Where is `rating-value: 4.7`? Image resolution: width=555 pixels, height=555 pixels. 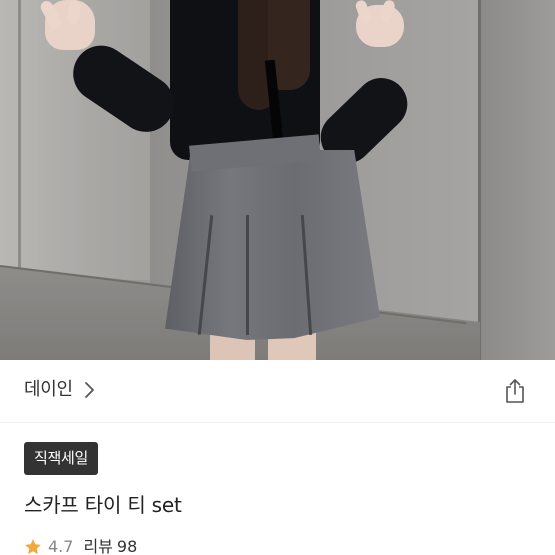
rating-value: 4.7 is located at coordinates (61, 546).